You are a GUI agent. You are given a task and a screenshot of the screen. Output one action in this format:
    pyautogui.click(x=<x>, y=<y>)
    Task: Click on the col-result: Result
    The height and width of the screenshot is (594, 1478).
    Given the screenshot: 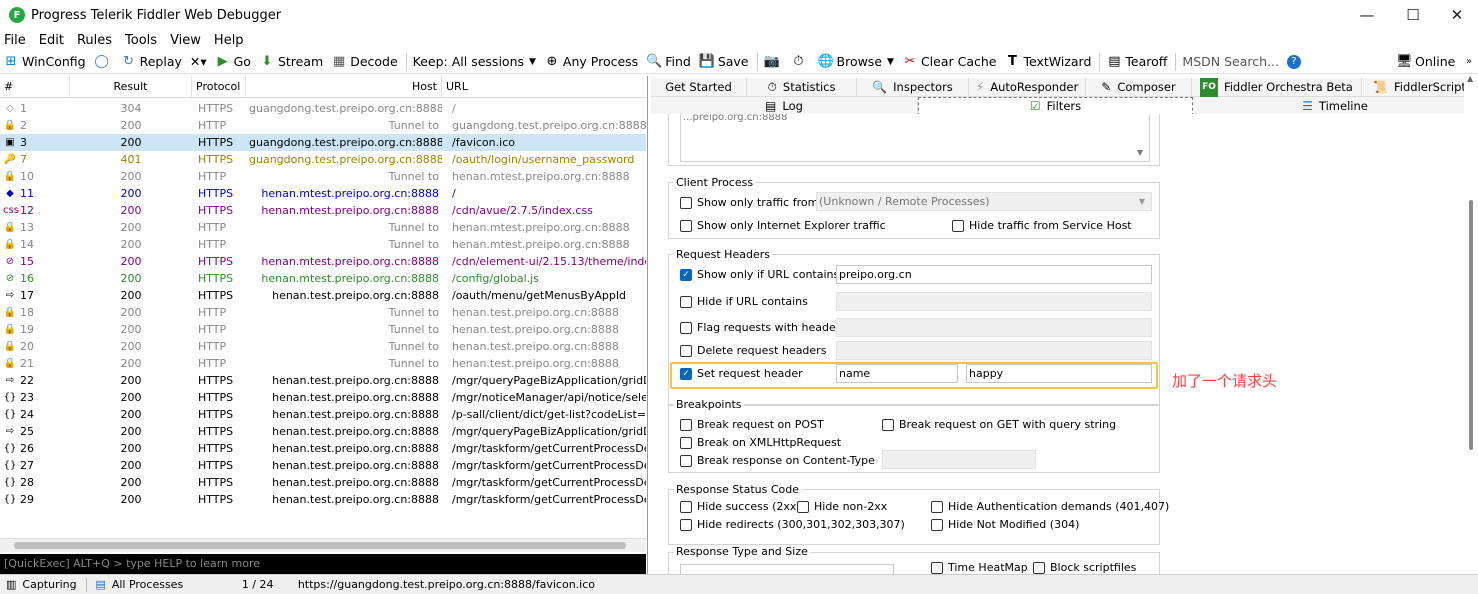 What is the action you would take?
    pyautogui.click(x=131, y=87)
    